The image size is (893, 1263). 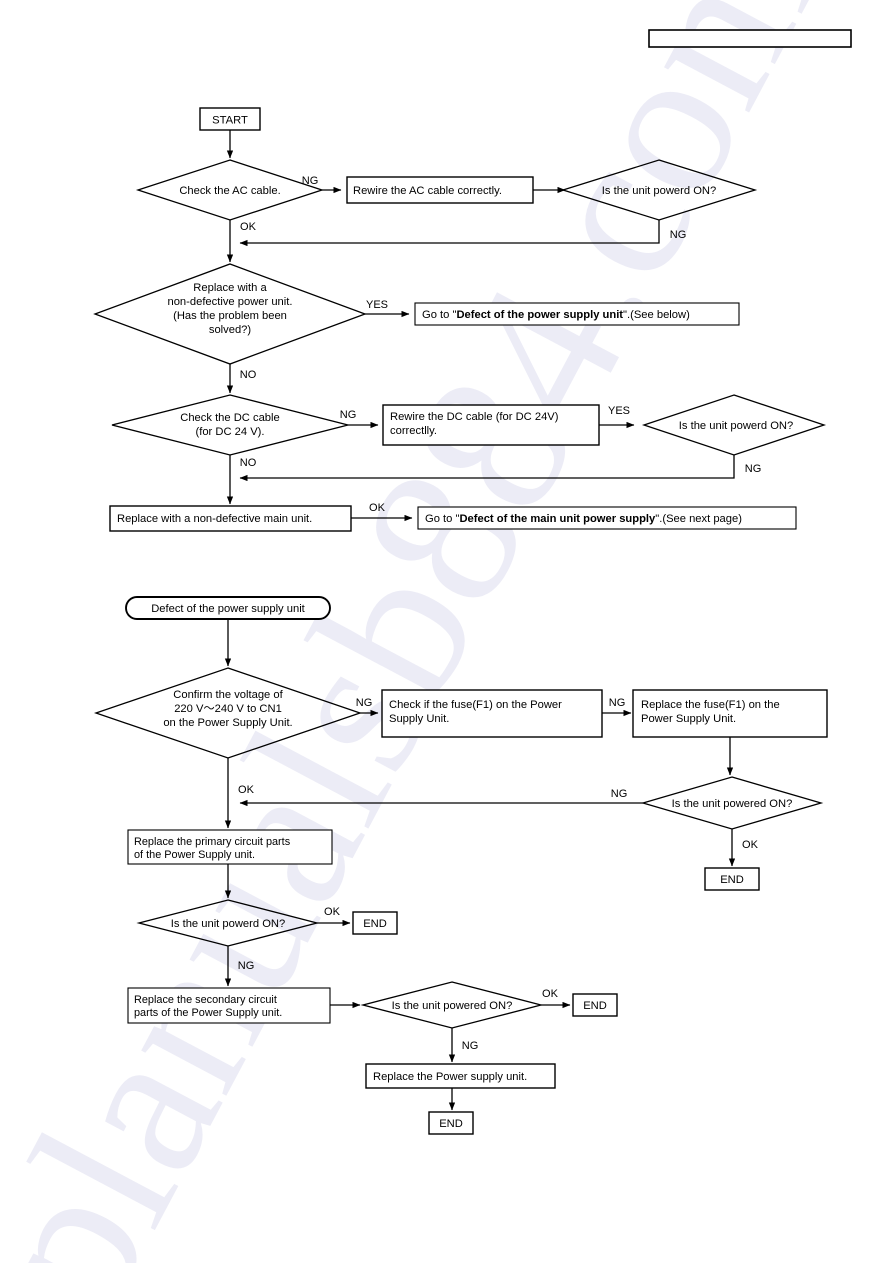 I want to click on node-goto-psu-prefix: Go to ", so click(x=439, y=315).